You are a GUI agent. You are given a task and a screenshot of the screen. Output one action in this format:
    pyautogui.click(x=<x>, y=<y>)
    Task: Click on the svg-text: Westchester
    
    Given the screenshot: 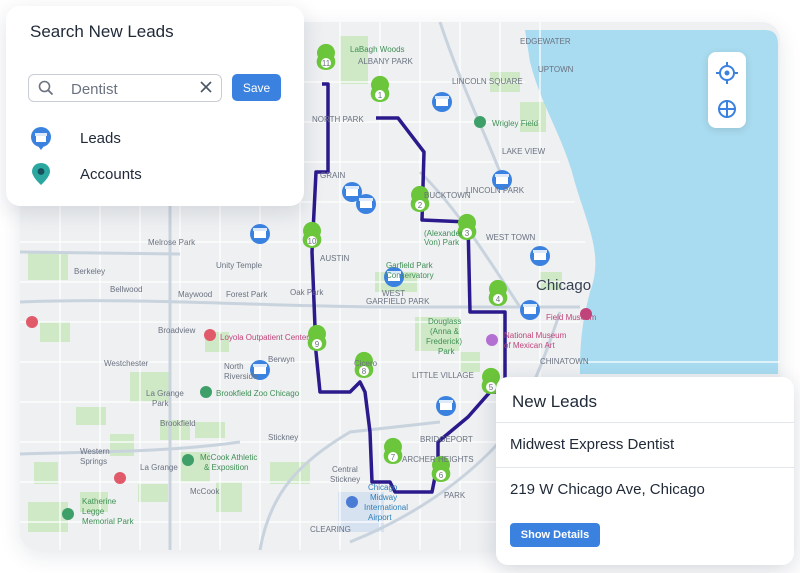 What is the action you would take?
    pyautogui.click(x=126, y=363)
    